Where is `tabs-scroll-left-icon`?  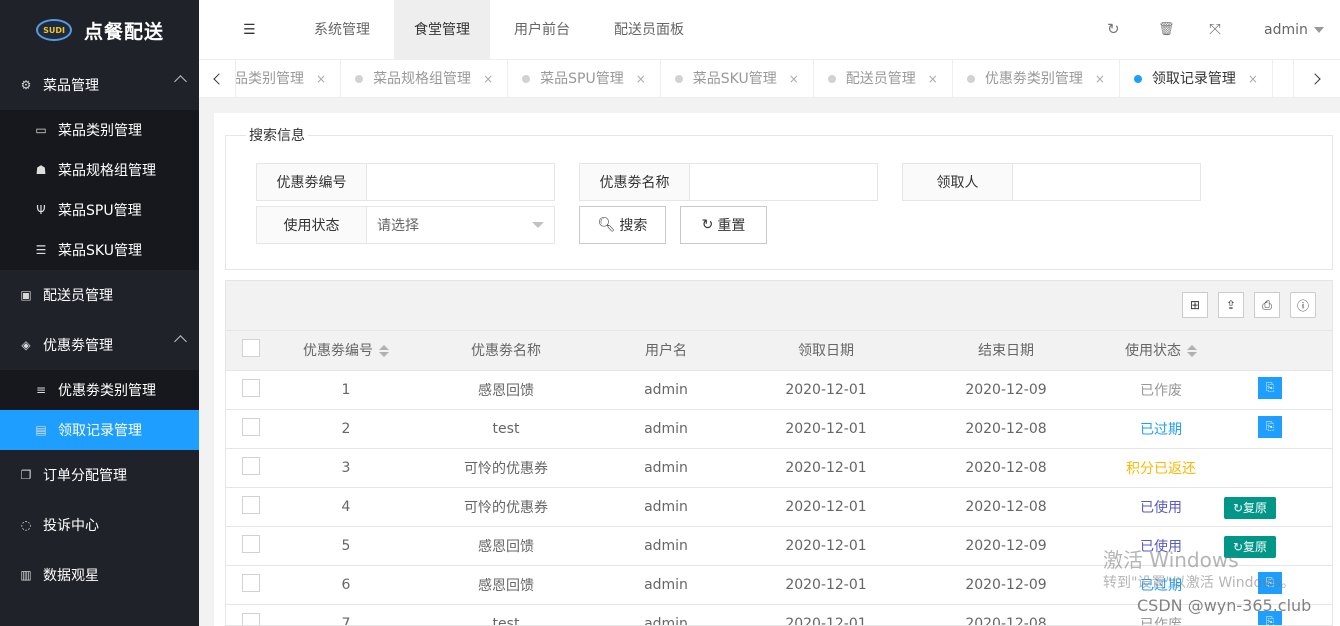
tabs-scroll-left-icon is located at coordinates (217, 78).